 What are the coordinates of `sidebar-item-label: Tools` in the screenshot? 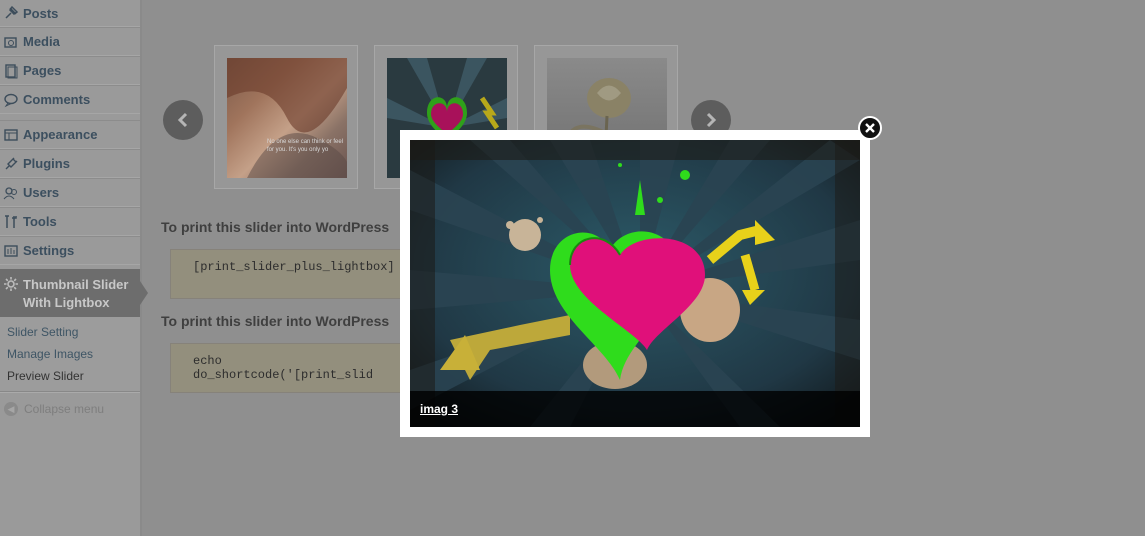 It's located at (40, 221).